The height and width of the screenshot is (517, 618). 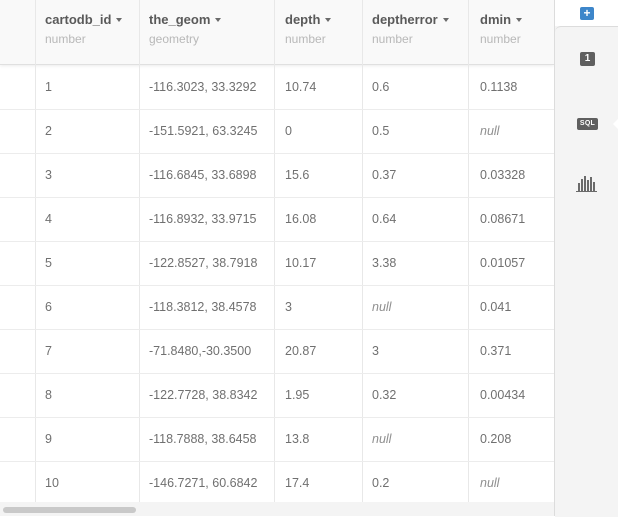 I want to click on table-cell-dmin: 0.08671, so click(x=502, y=219).